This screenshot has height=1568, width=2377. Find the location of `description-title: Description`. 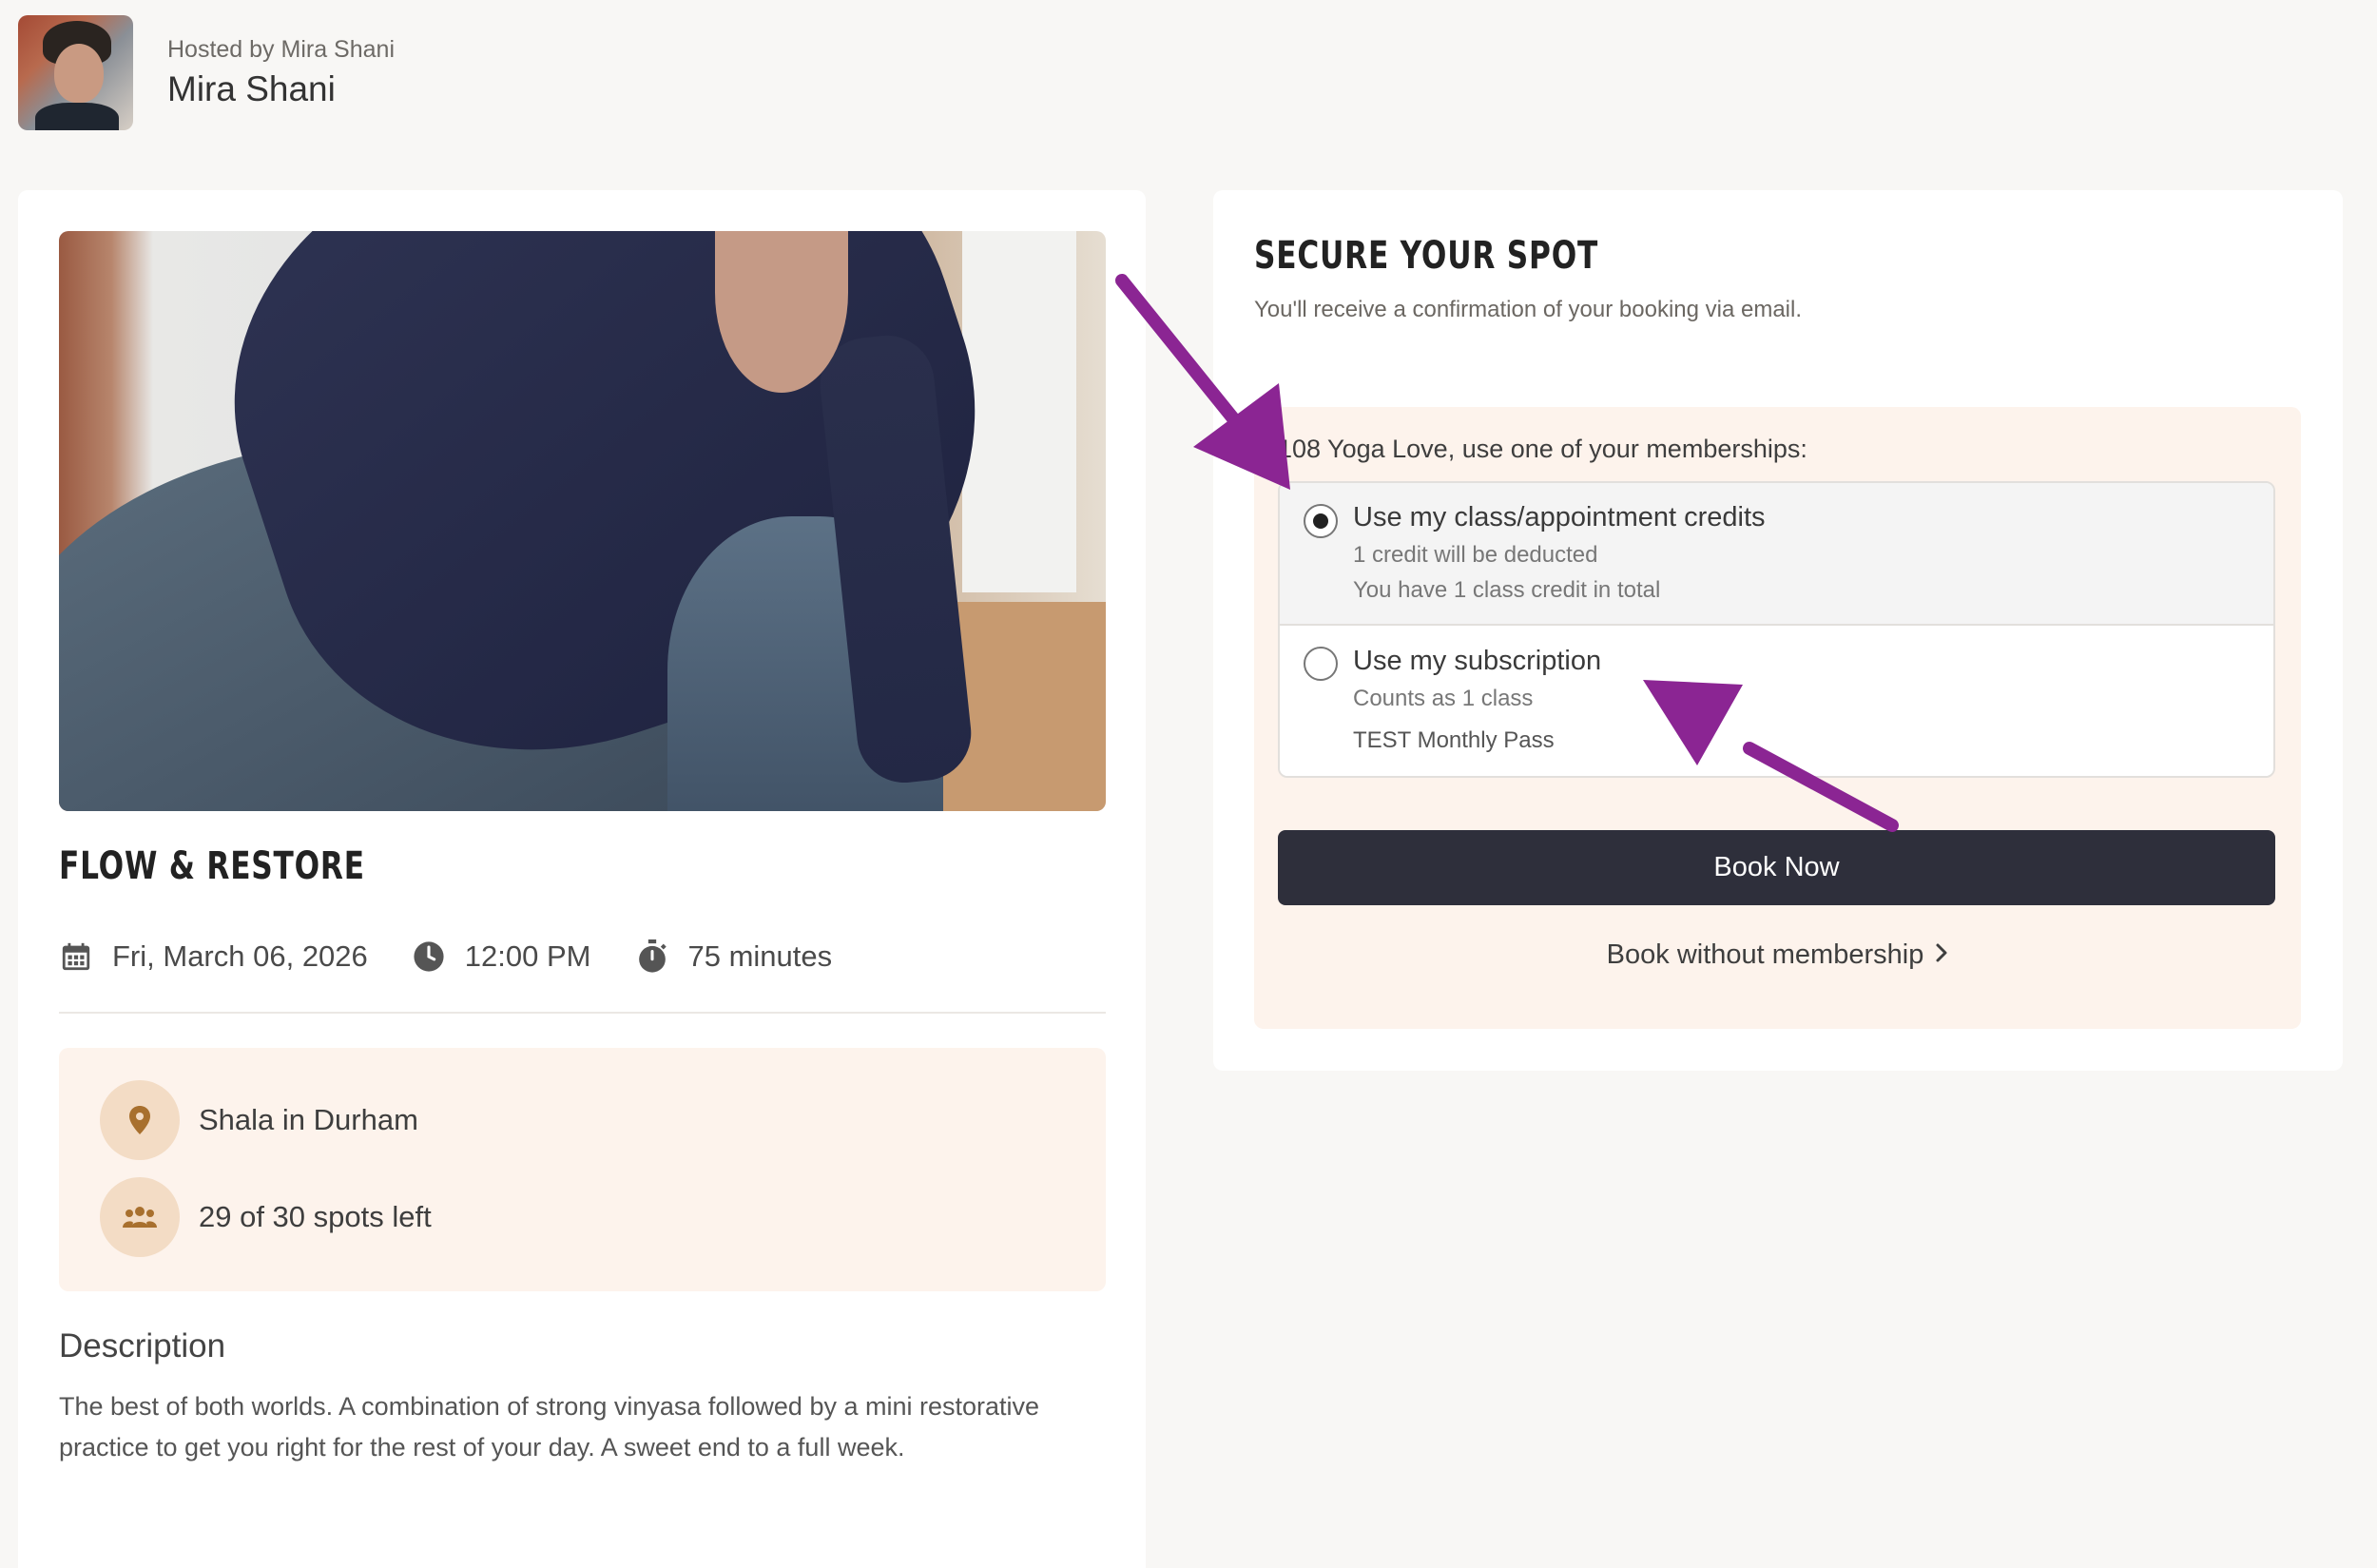

description-title: Description is located at coordinates (142, 1346).